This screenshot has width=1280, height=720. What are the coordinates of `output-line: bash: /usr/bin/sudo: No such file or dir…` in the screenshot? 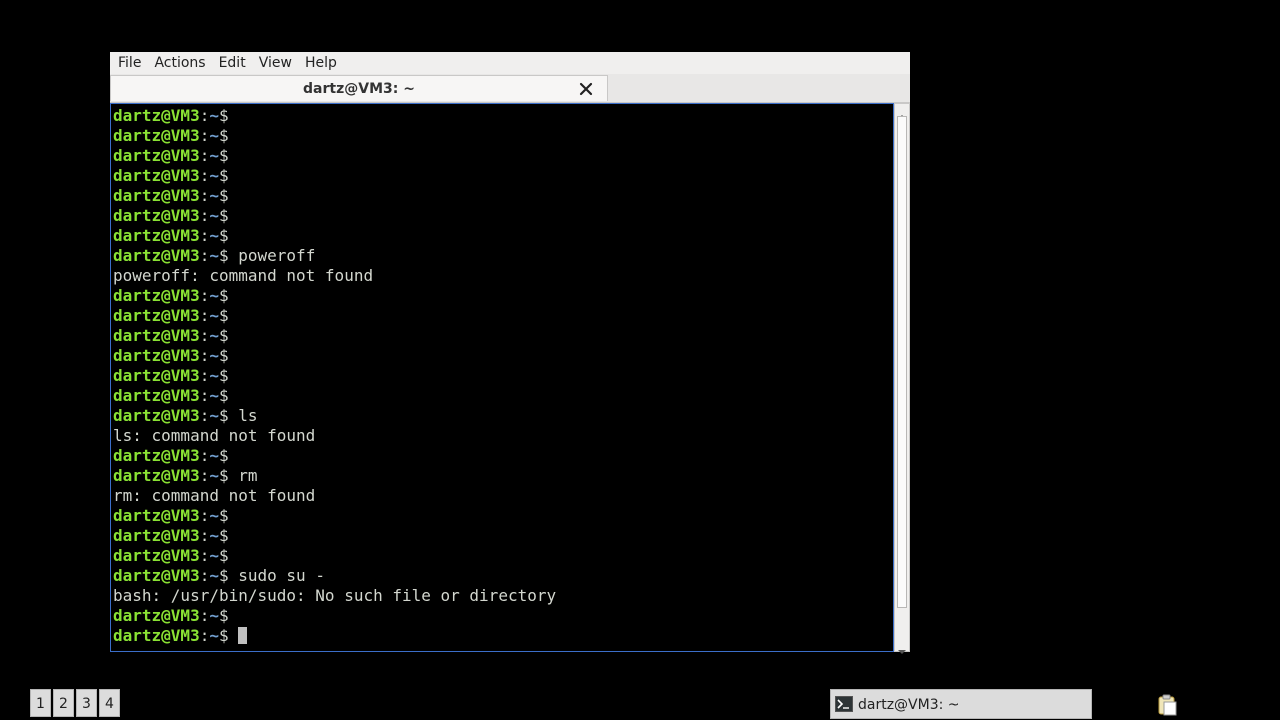 It's located at (334, 596).